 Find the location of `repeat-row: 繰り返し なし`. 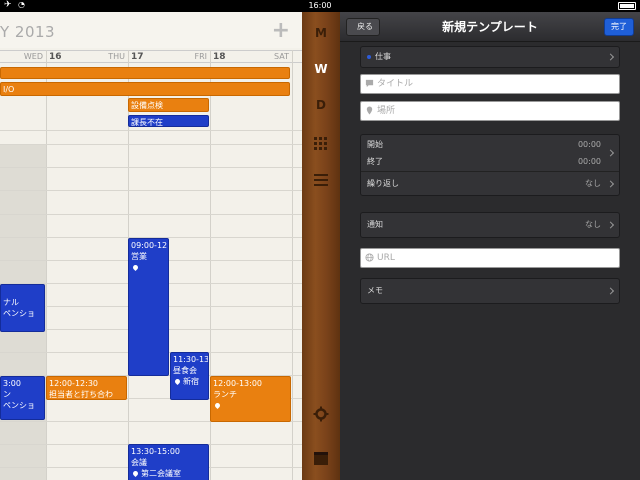

repeat-row: 繰り返し なし is located at coordinates (490, 183).